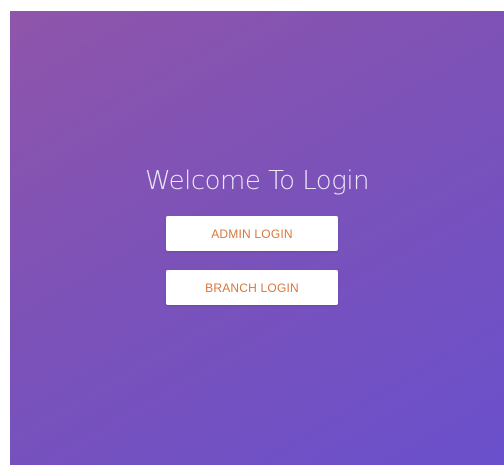 The image size is (504, 465). Describe the element at coordinates (252, 233) in the screenshot. I see `admin-login-button: ADMIN LOGIN` at that location.